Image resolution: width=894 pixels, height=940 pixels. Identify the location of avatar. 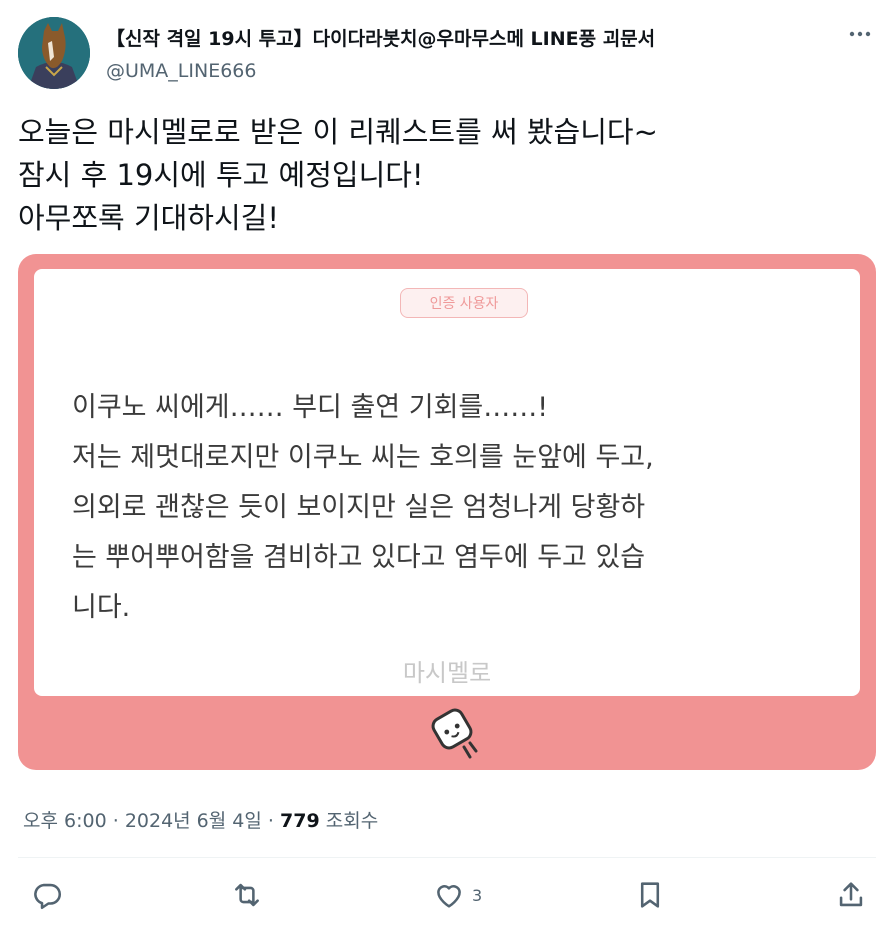
(54, 53).